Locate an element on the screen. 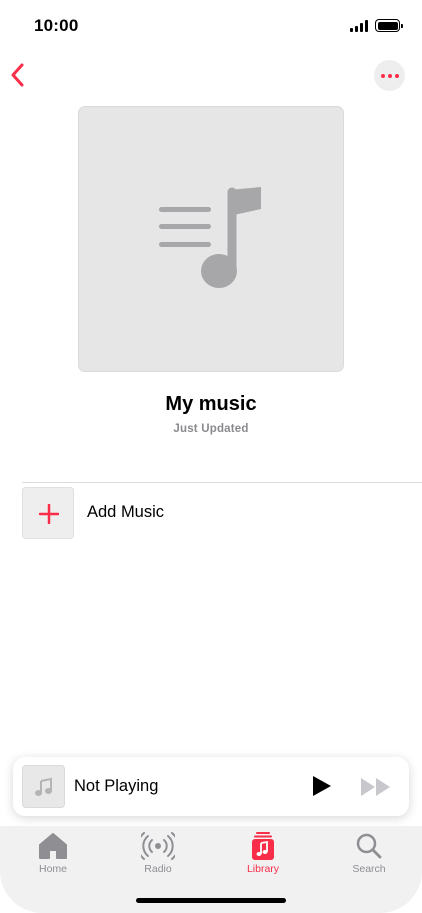 This screenshot has width=422, height=913. tab-home-label: Home is located at coordinates (52, 869).